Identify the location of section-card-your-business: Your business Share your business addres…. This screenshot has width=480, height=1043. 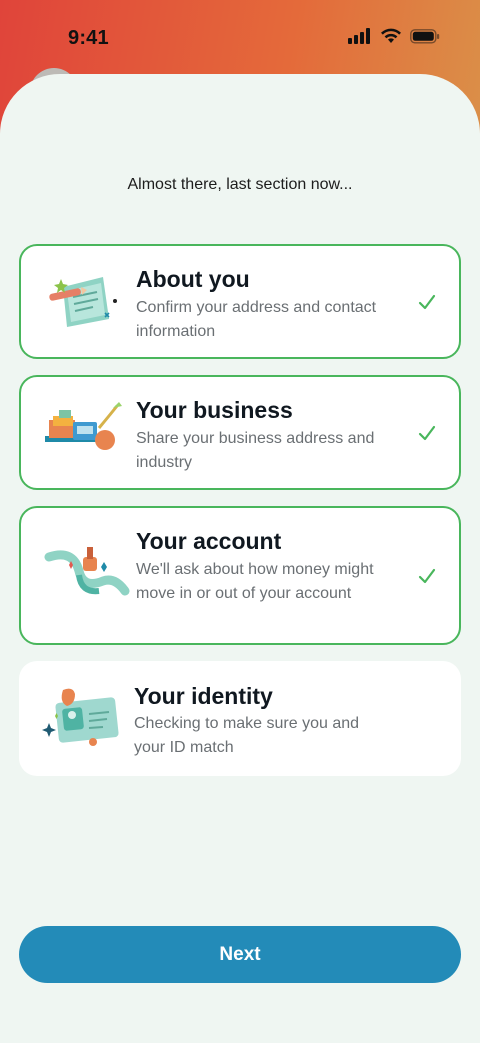
(240, 432).